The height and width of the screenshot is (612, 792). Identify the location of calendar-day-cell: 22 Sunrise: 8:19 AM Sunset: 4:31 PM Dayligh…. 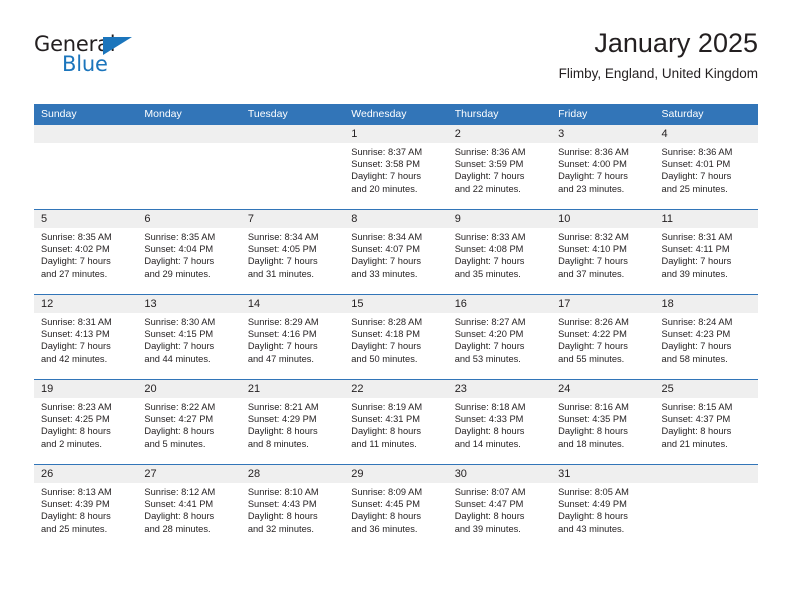
(396, 422).